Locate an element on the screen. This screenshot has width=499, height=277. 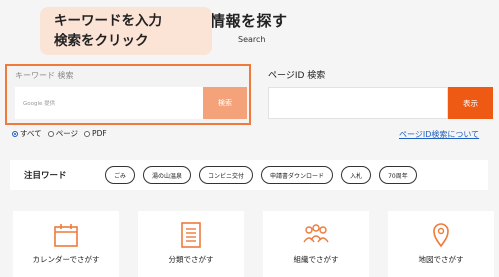
card-label: 地図でさがす is located at coordinates (441, 259).